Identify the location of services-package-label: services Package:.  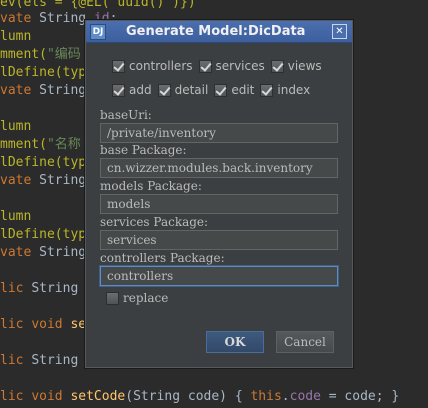
(154, 222).